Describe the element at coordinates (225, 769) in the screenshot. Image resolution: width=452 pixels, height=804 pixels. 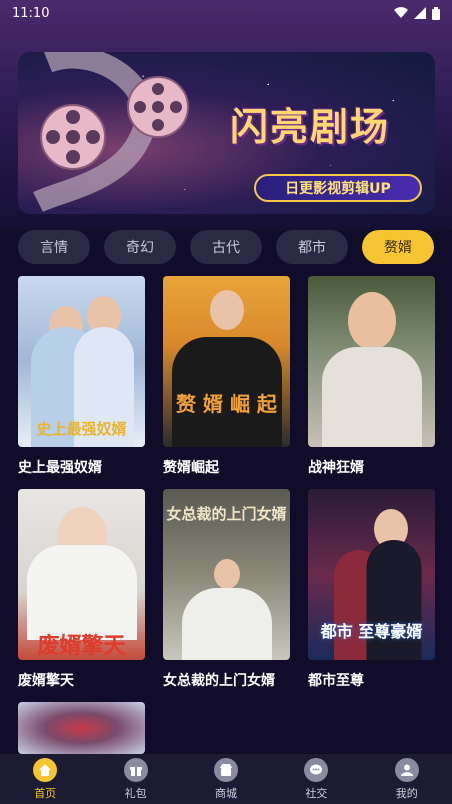
I see `shop-icon` at that location.